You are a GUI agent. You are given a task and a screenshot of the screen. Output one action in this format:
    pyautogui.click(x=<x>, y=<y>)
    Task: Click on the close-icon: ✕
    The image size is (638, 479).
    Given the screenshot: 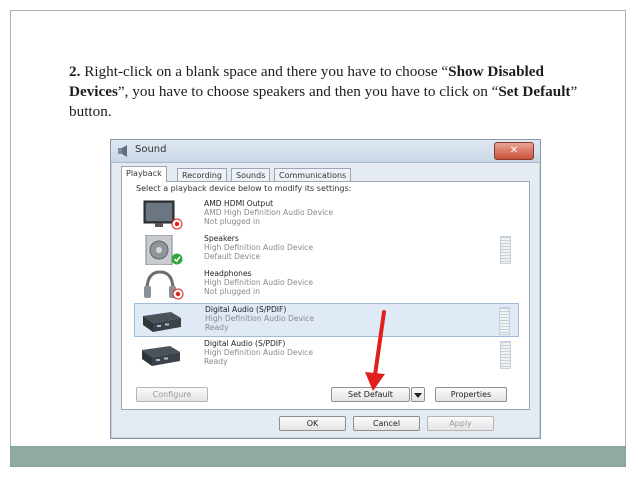 What is the action you would take?
    pyautogui.click(x=514, y=150)
    